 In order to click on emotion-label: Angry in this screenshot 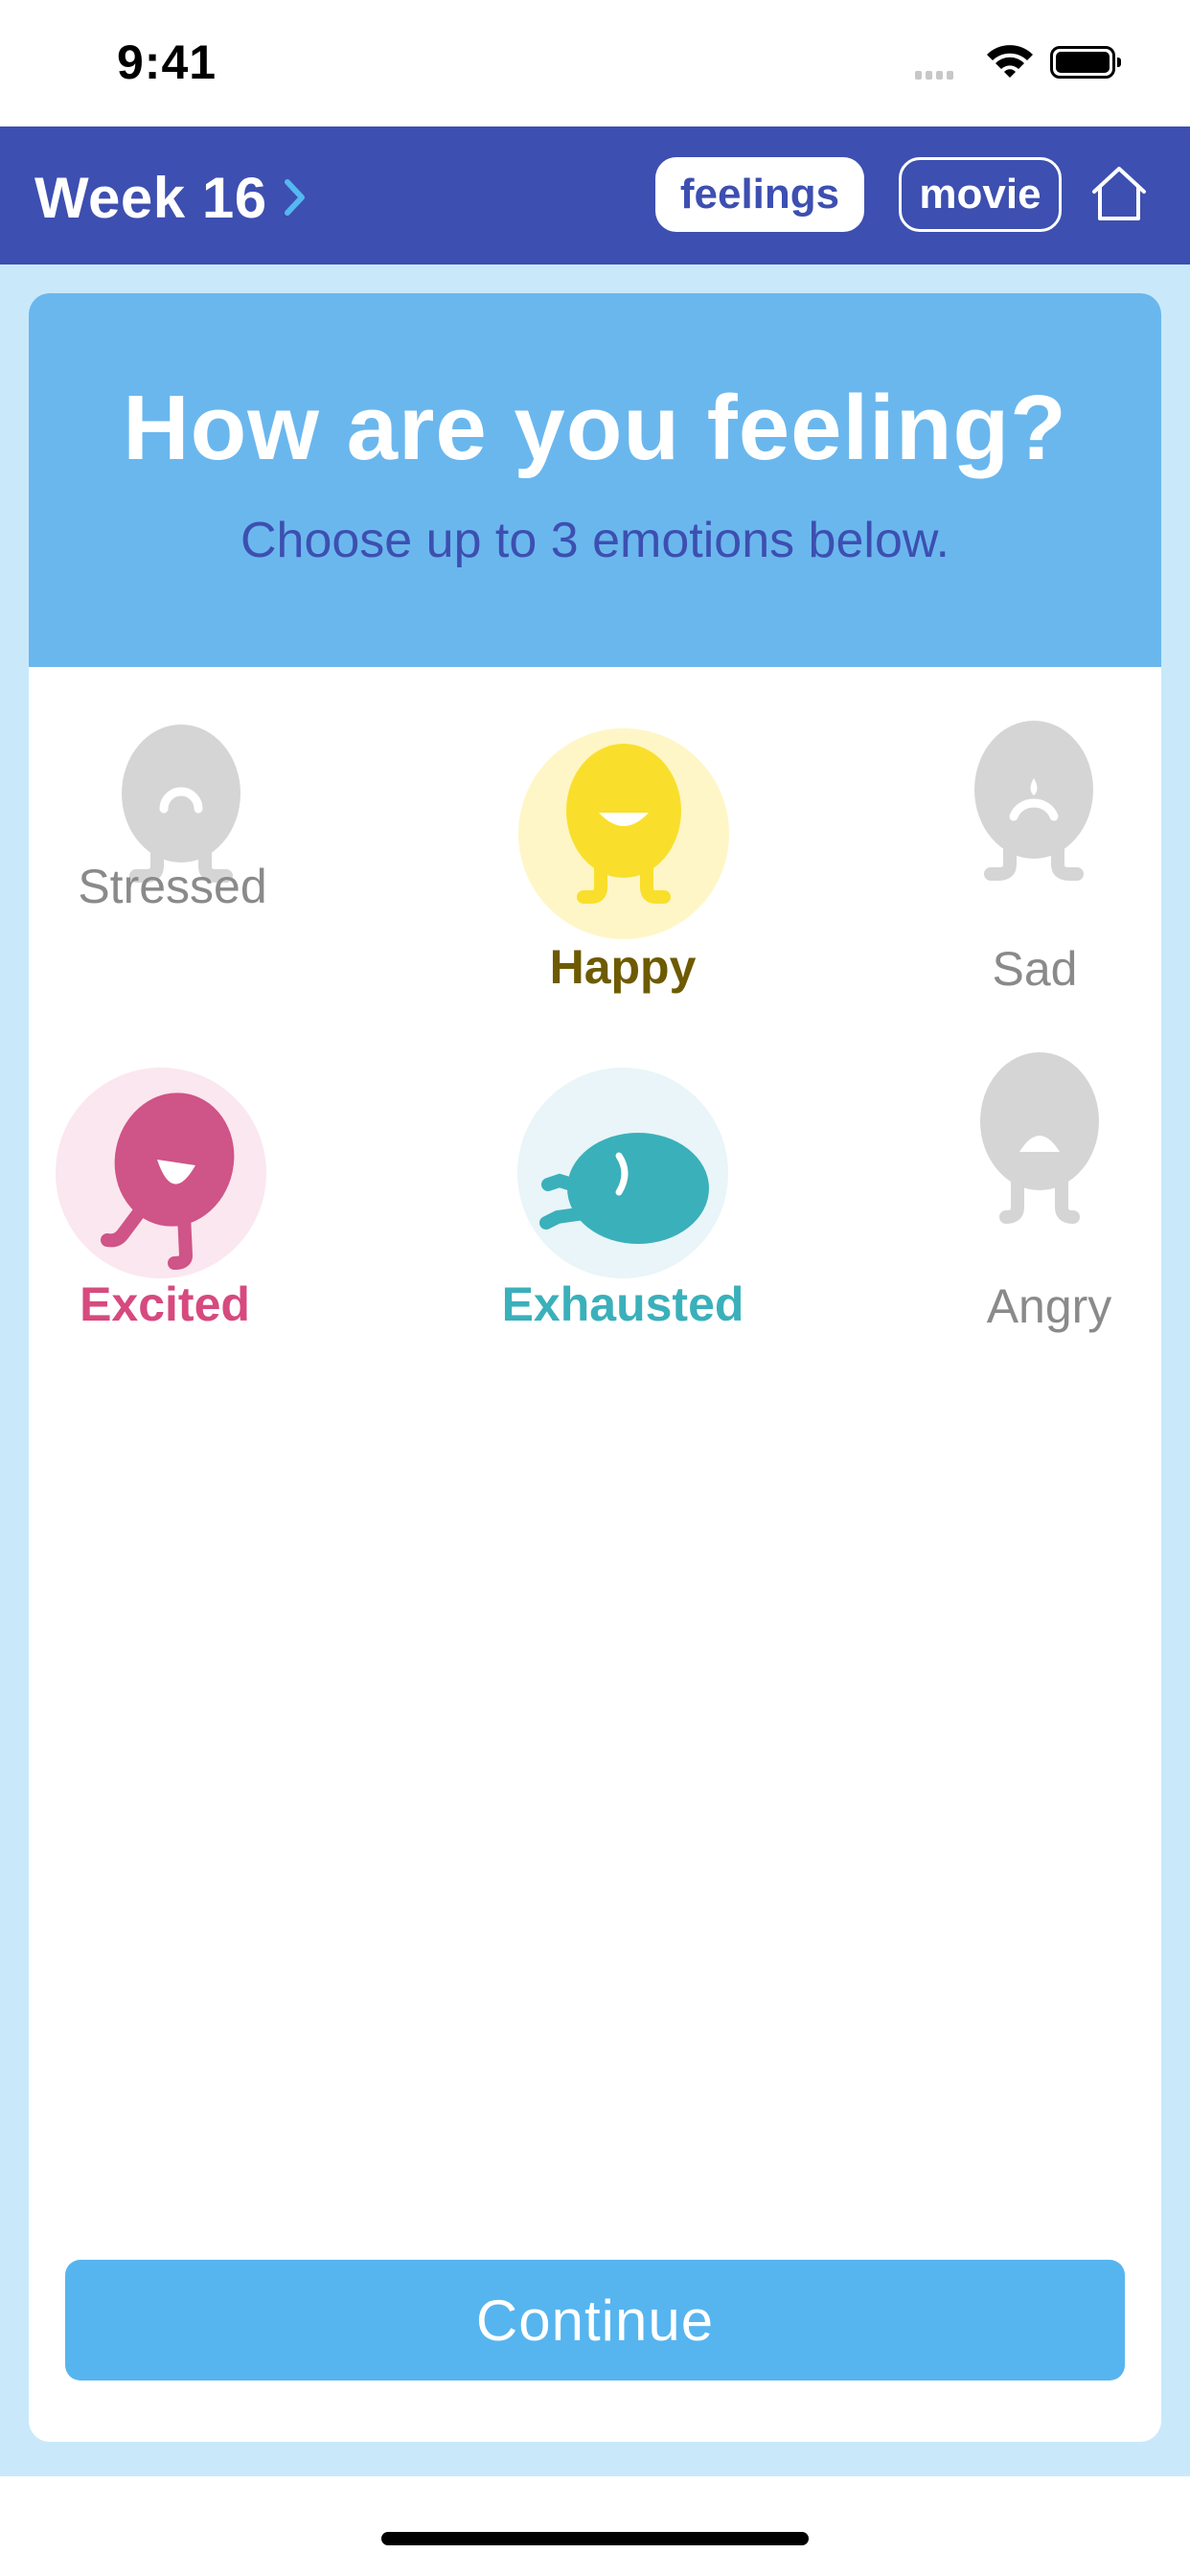, I will do `click(1049, 1306)`.